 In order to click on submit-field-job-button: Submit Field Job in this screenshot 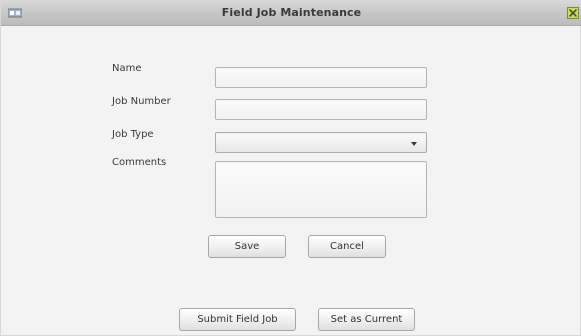, I will do `click(237, 319)`.